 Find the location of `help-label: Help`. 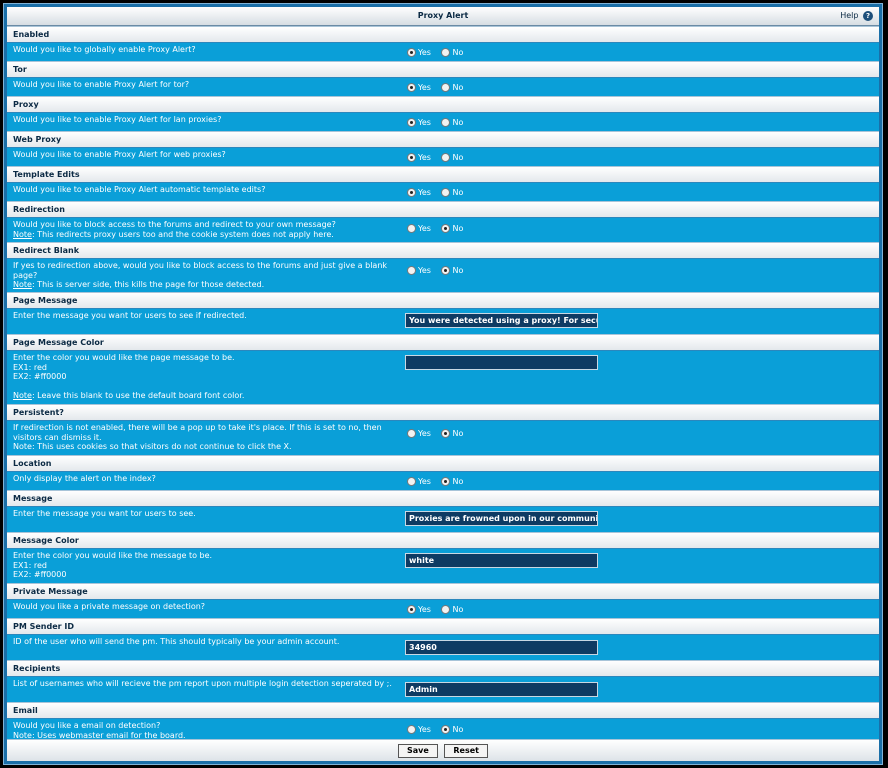

help-label: Help is located at coordinates (849, 15).